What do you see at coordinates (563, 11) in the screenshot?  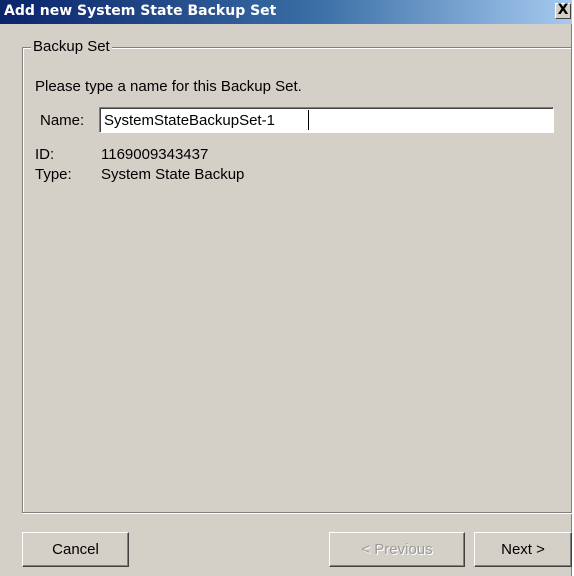 I see `close-button: X` at bounding box center [563, 11].